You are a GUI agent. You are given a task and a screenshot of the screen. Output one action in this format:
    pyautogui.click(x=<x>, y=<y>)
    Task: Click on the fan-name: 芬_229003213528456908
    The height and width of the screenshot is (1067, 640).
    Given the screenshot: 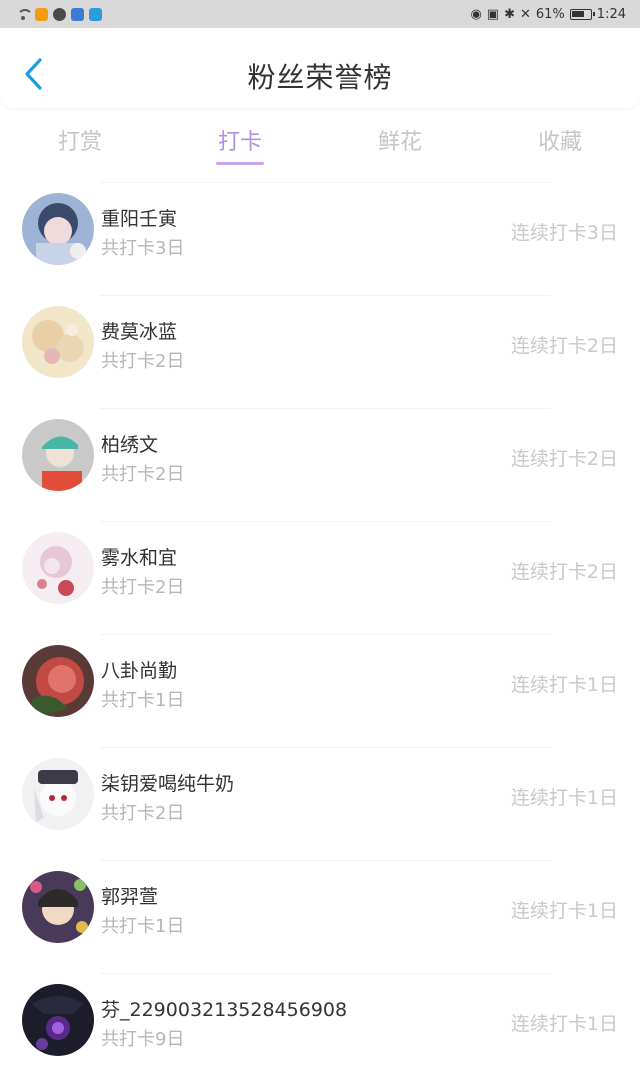 What is the action you would take?
    pyautogui.click(x=224, y=1010)
    